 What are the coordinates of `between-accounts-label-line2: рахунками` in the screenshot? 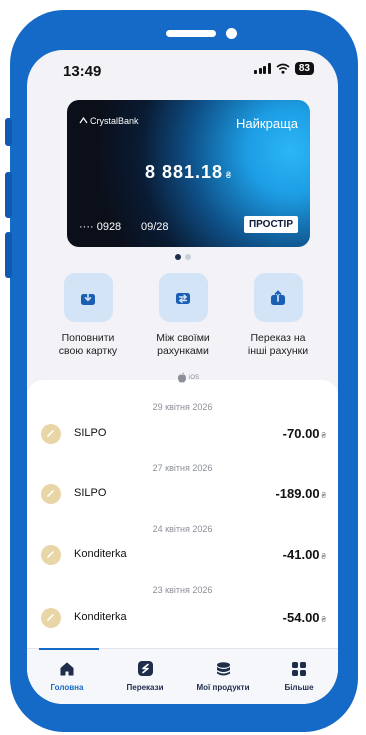 It's located at (183, 351).